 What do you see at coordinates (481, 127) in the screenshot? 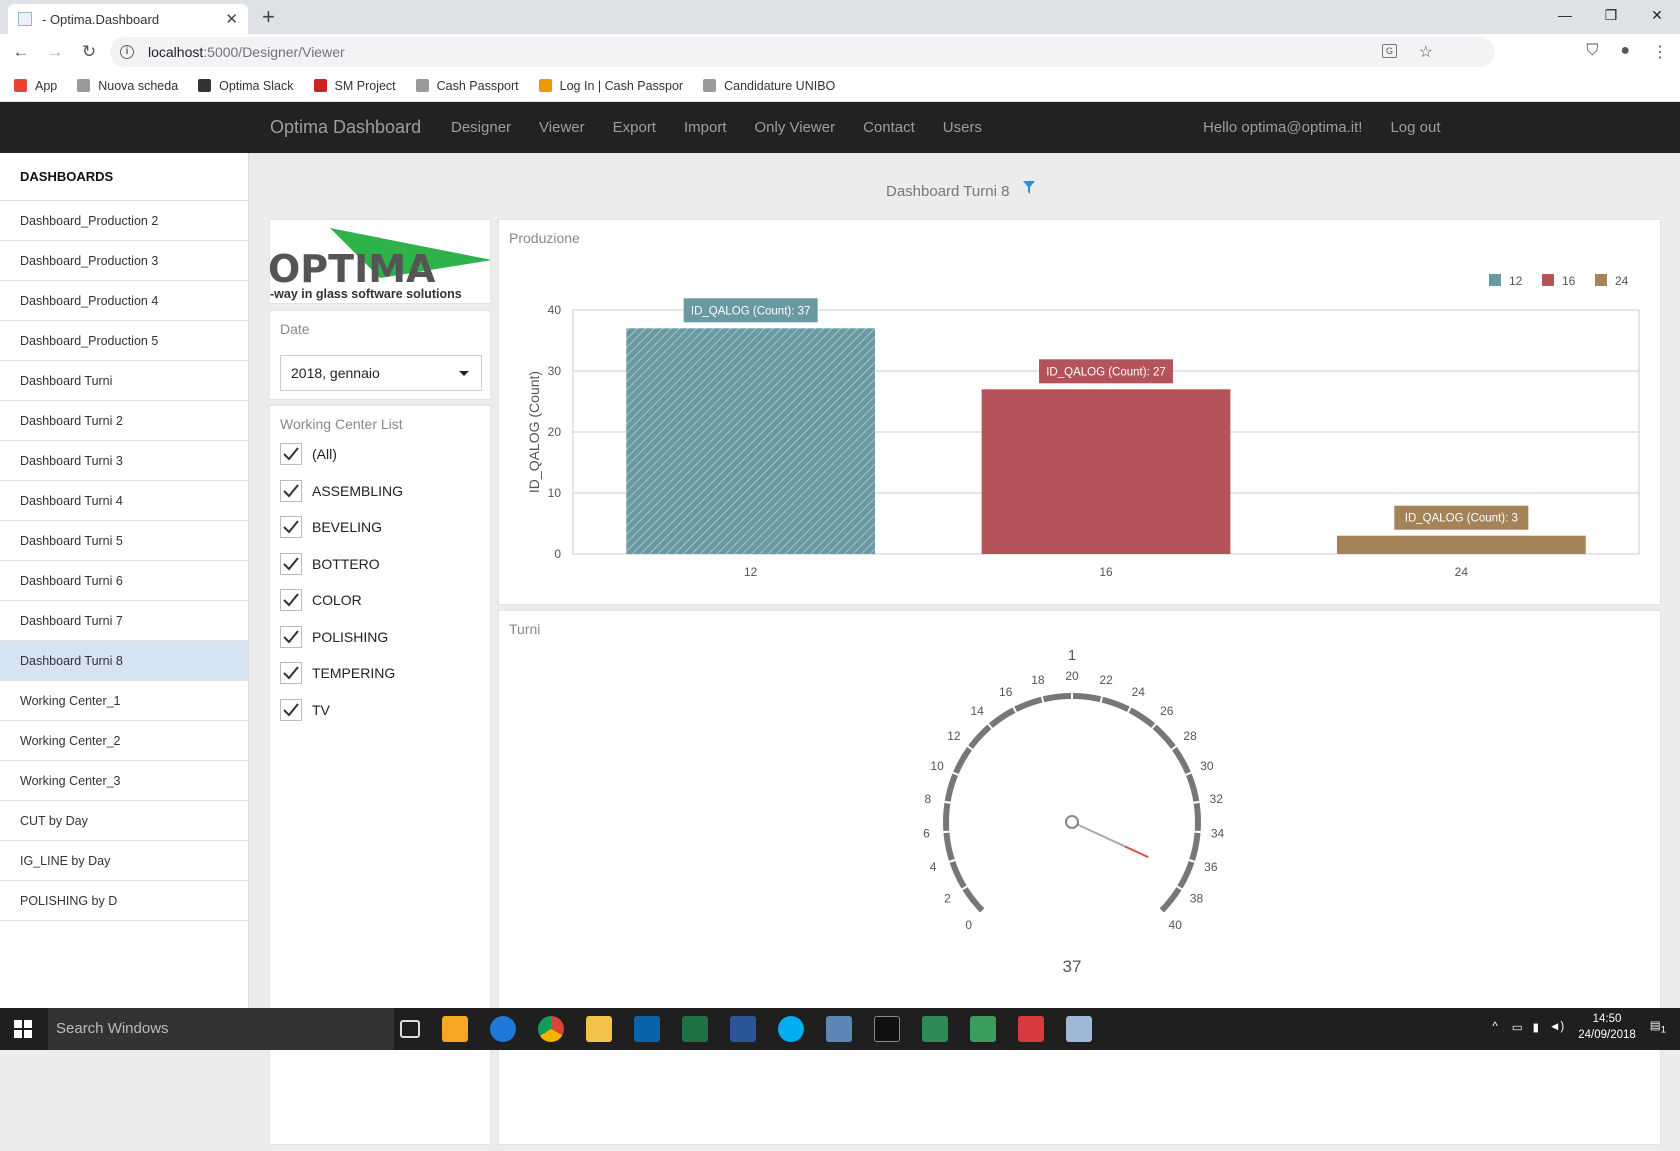
I see `nav-link-designer: Designer` at bounding box center [481, 127].